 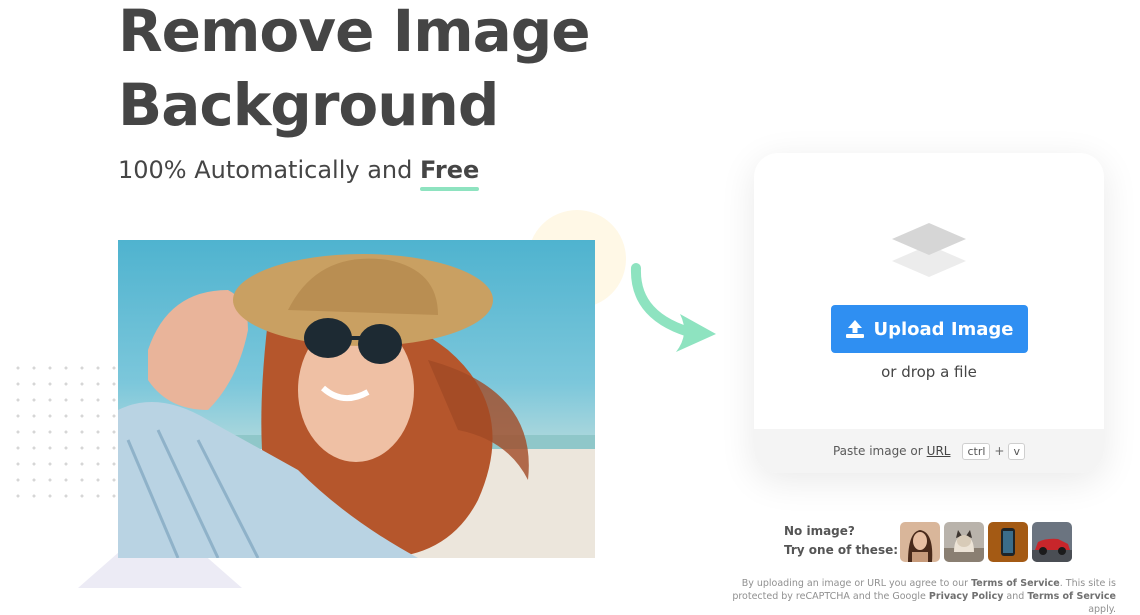 What do you see at coordinates (1015, 596) in the screenshot?
I see `legal-text-3: and` at bounding box center [1015, 596].